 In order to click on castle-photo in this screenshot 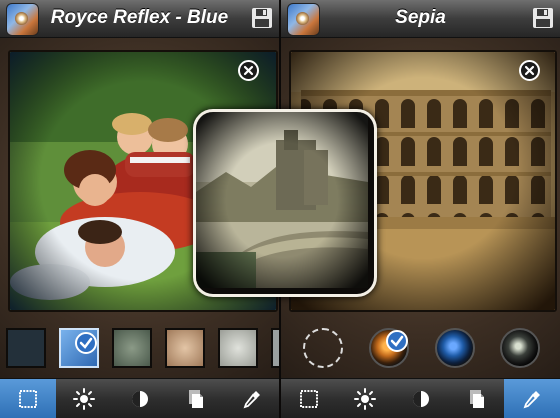, I will do `click(282, 202)`.